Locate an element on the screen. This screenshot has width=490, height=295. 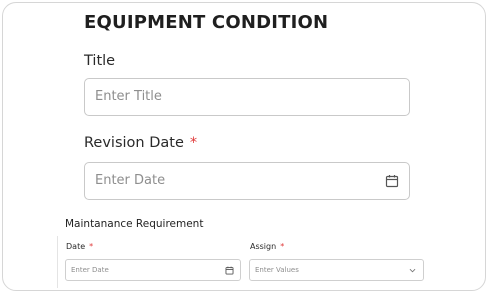
section-title: EQUIPMENT CONDITION is located at coordinates (206, 22).